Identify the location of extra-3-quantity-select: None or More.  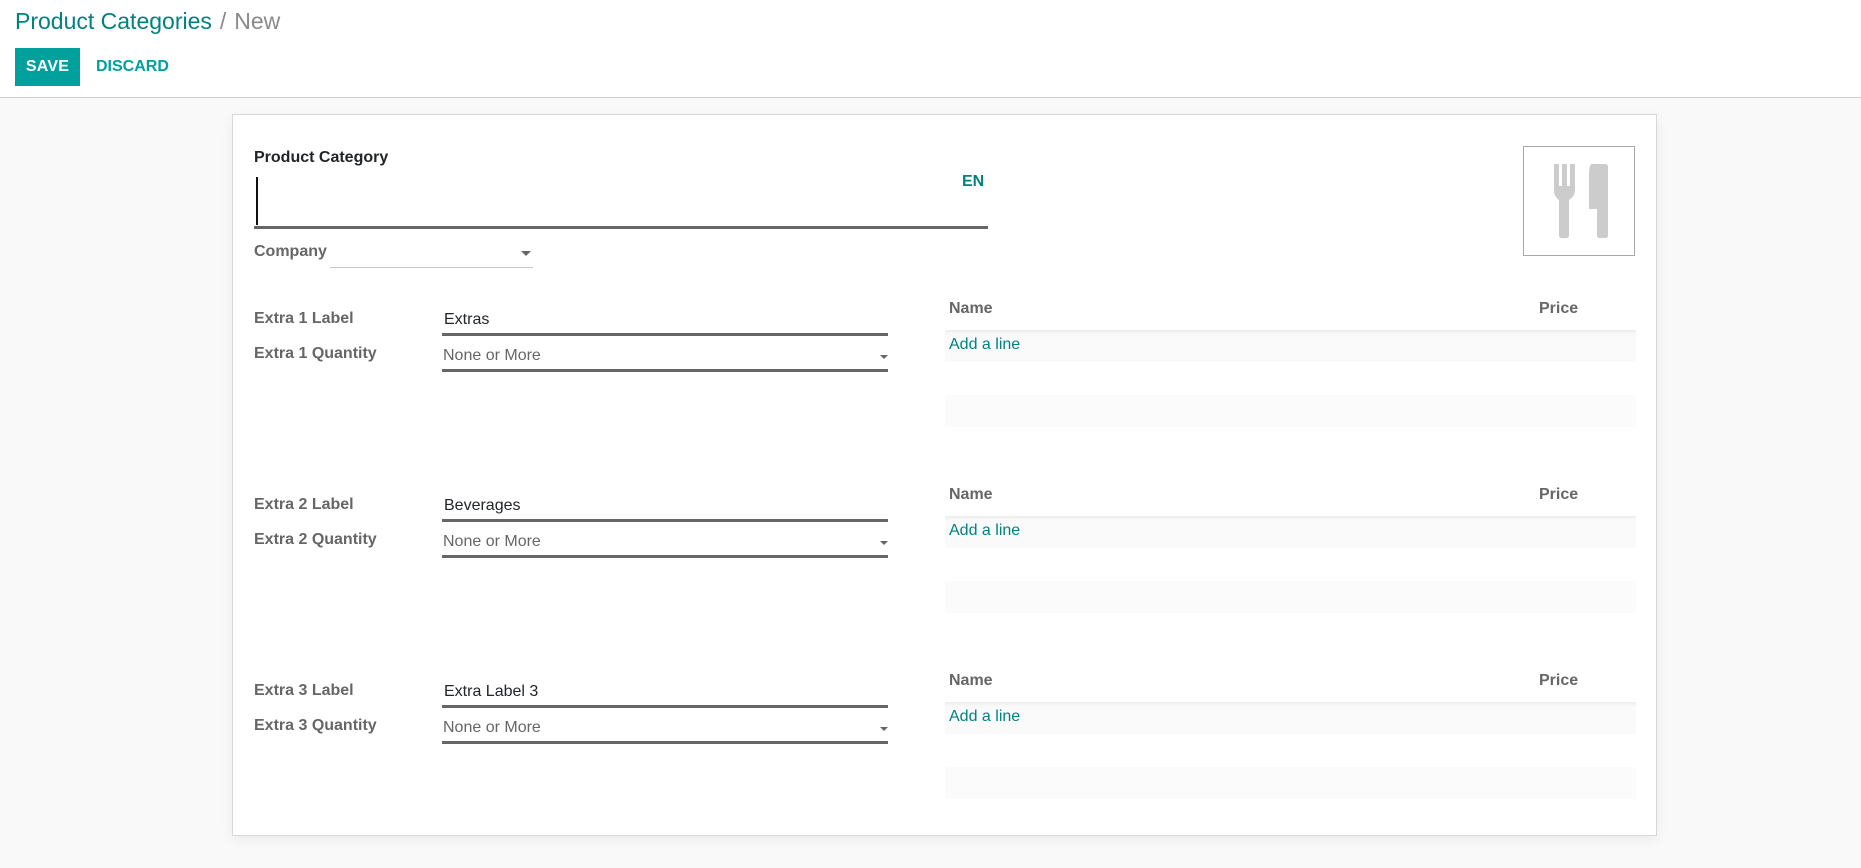
(665, 729).